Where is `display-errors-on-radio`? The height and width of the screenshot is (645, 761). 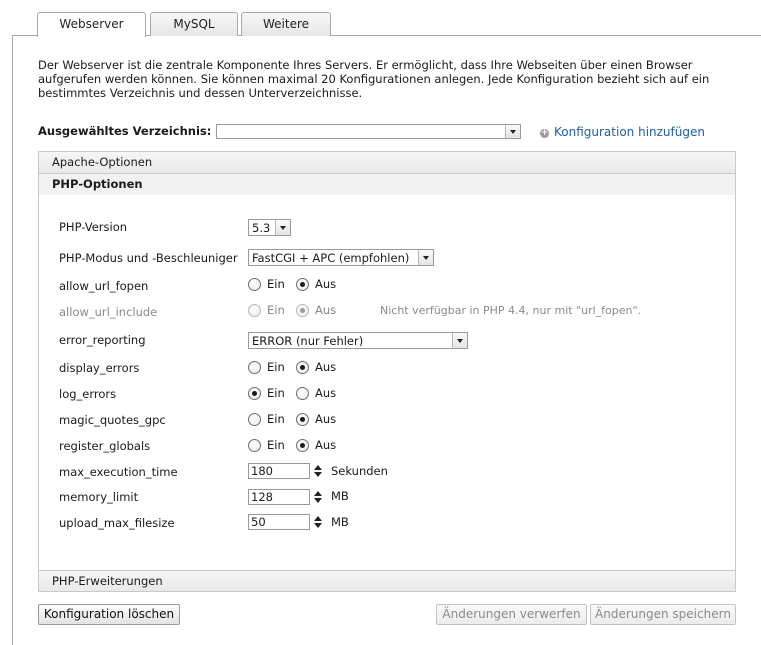
display-errors-on-radio is located at coordinates (254, 367).